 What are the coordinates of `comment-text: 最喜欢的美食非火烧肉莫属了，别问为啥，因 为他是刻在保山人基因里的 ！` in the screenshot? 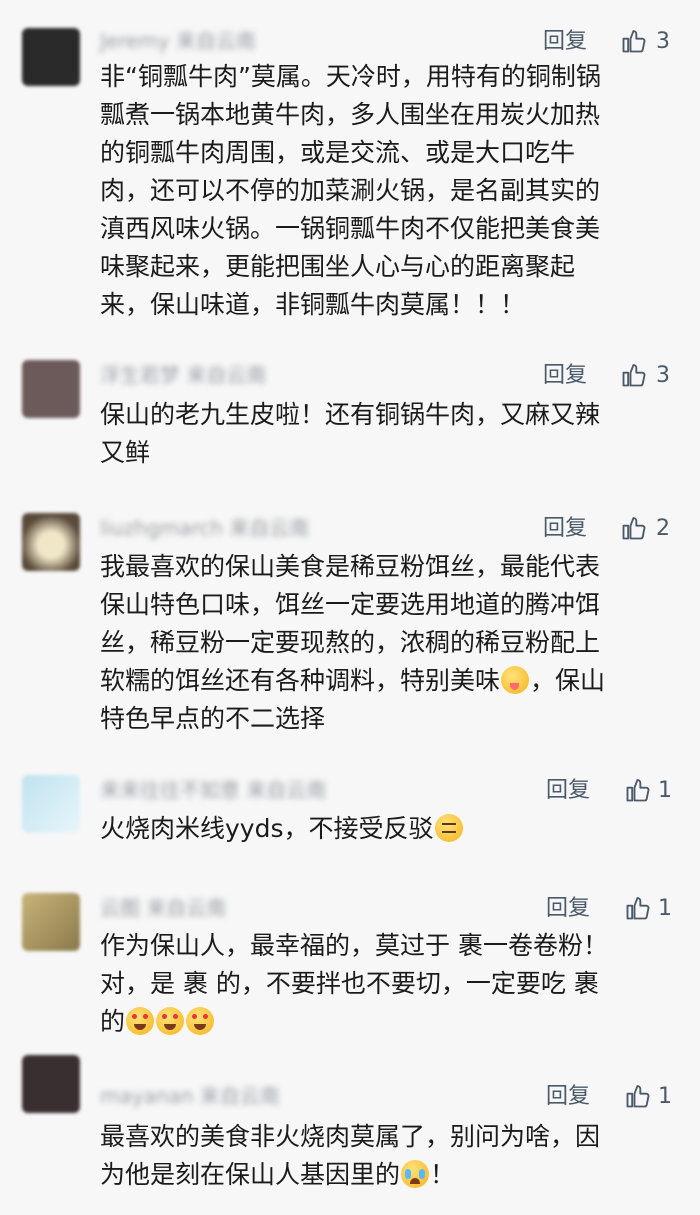 It's located at (390, 1156).